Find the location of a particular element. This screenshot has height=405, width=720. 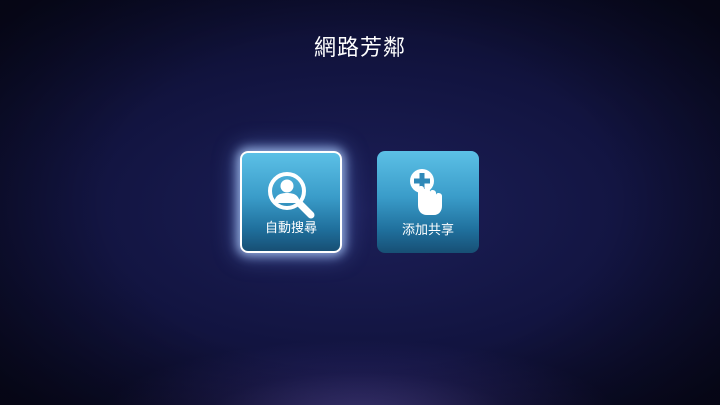

add-share-button: 添加共享 is located at coordinates (428, 202).